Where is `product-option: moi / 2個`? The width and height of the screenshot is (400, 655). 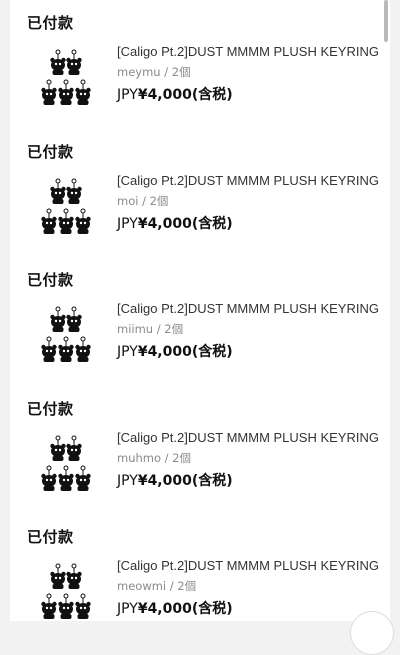
product-option: moi / 2個 is located at coordinates (143, 201).